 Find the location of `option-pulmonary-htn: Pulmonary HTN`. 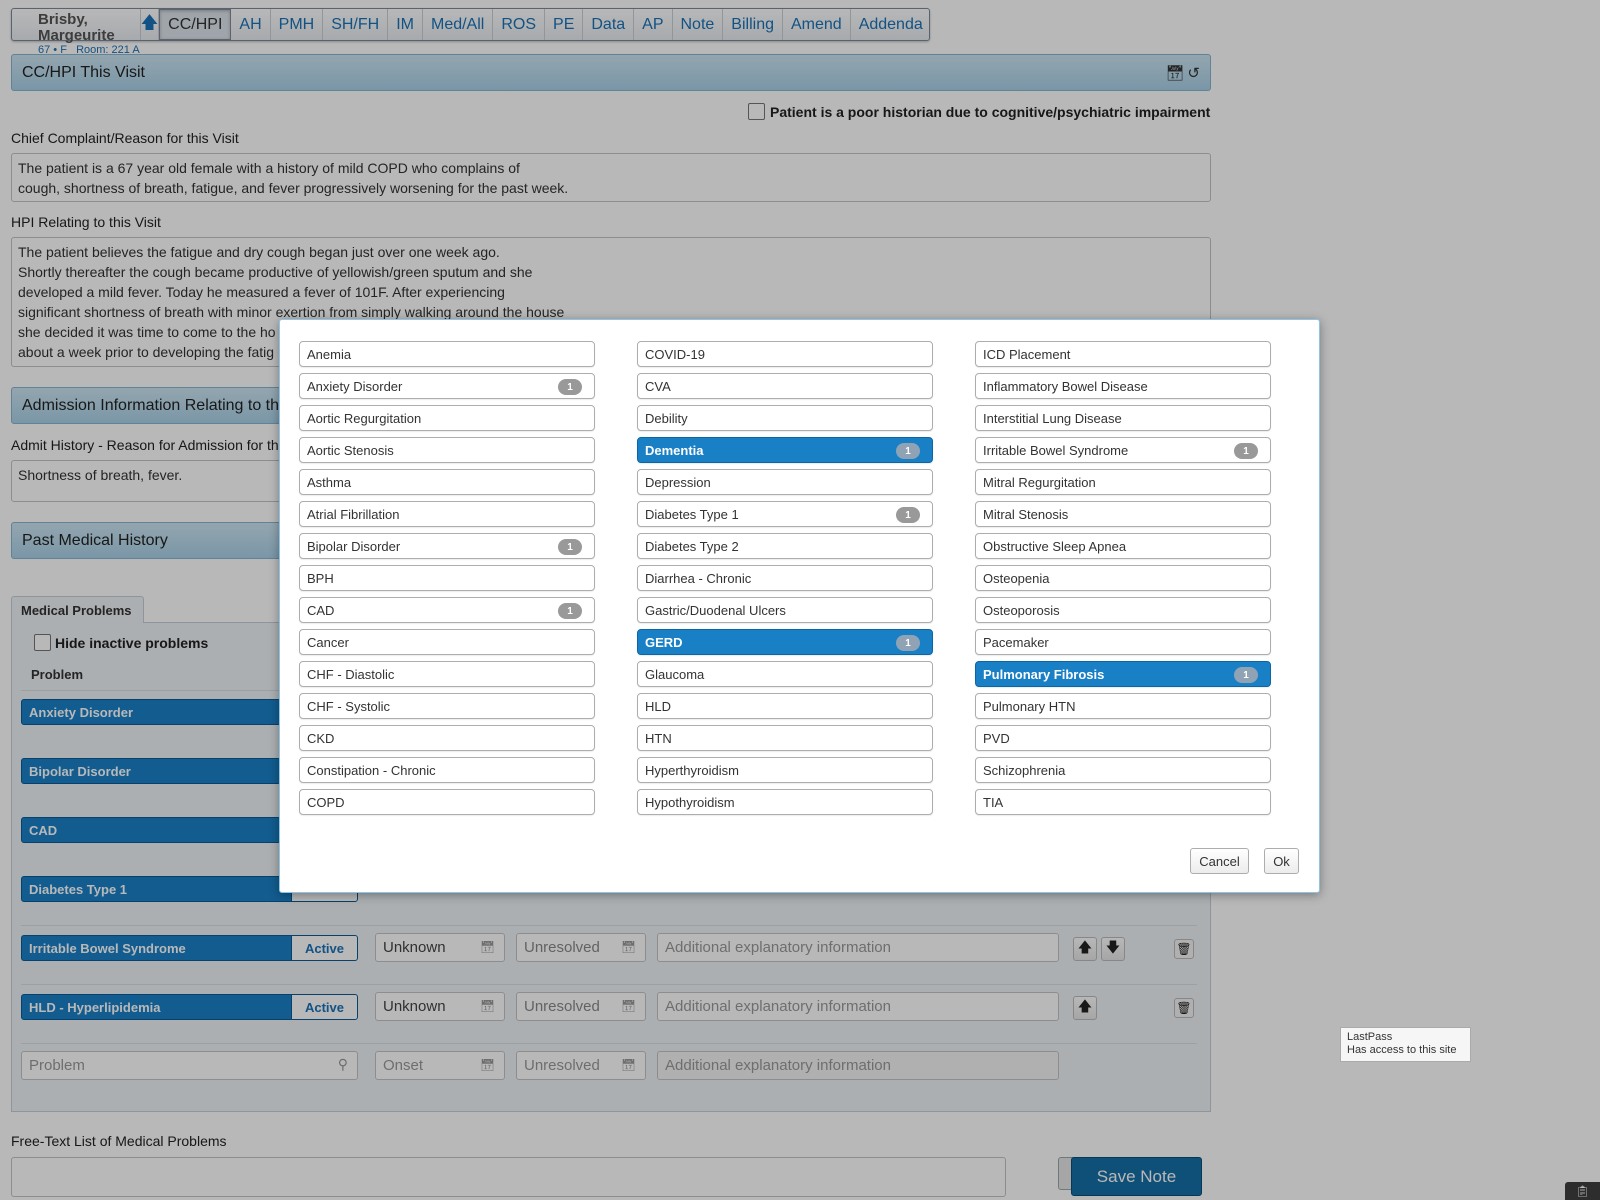

option-pulmonary-htn: Pulmonary HTN is located at coordinates (1123, 706).